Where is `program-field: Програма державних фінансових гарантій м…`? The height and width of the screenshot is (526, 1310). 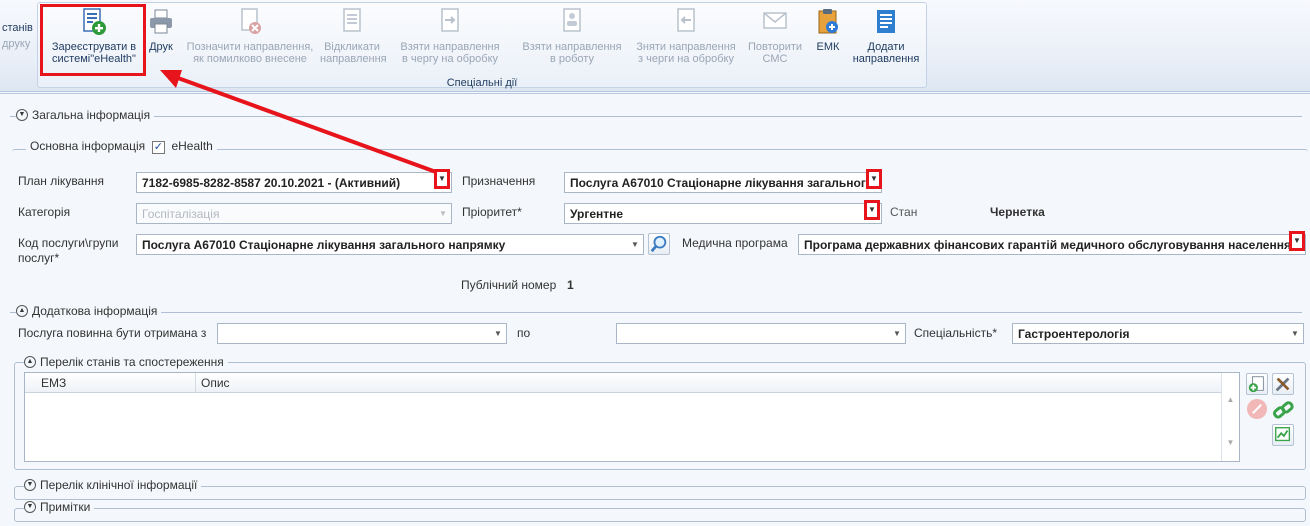
program-field: Програма державних фінансових гарантій м… is located at coordinates (1052, 244).